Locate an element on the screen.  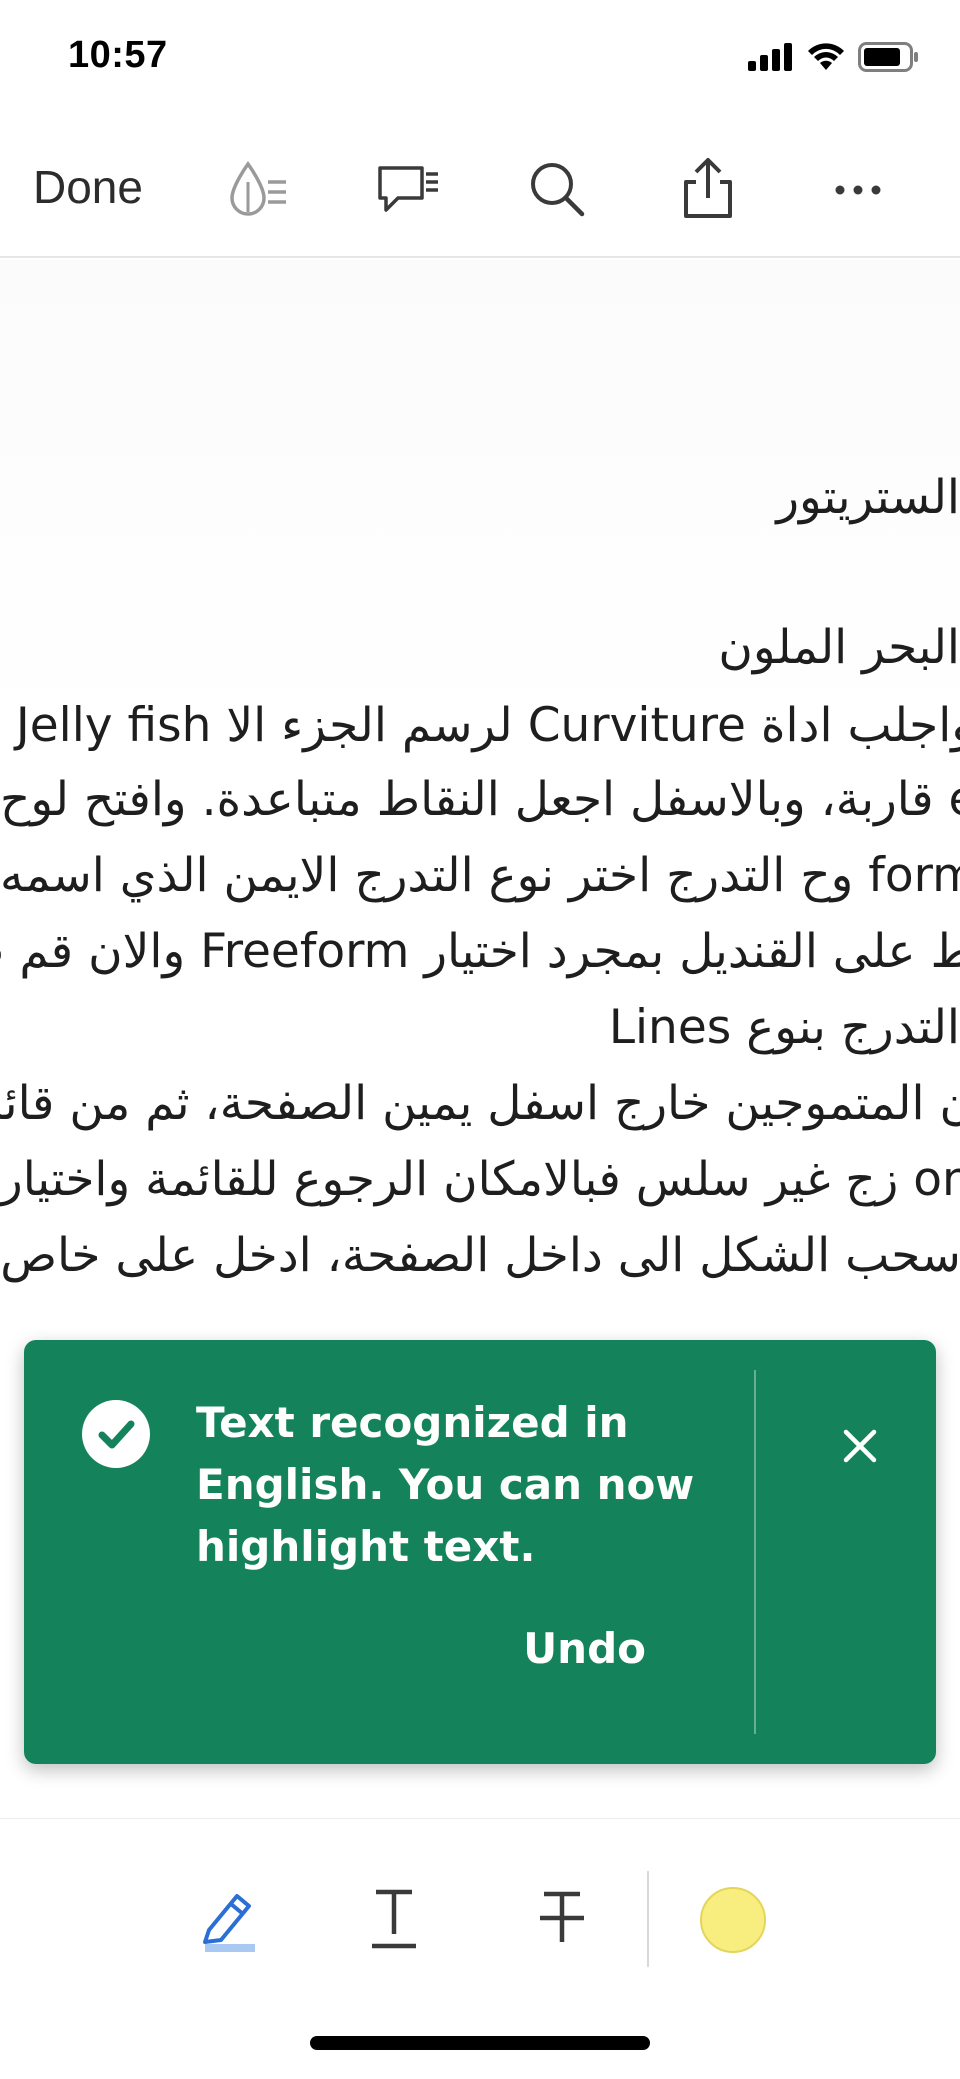
checkmark-icon is located at coordinates (116, 1434).